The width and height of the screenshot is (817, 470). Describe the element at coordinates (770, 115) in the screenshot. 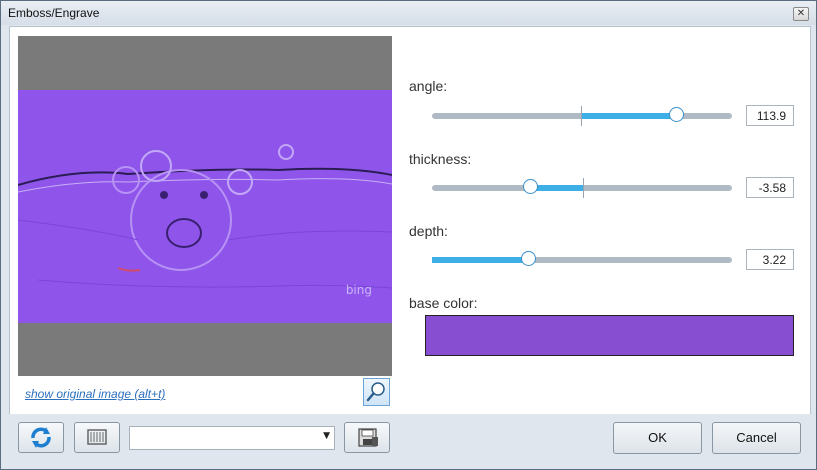

I see `angle-value-field: 113.9` at that location.